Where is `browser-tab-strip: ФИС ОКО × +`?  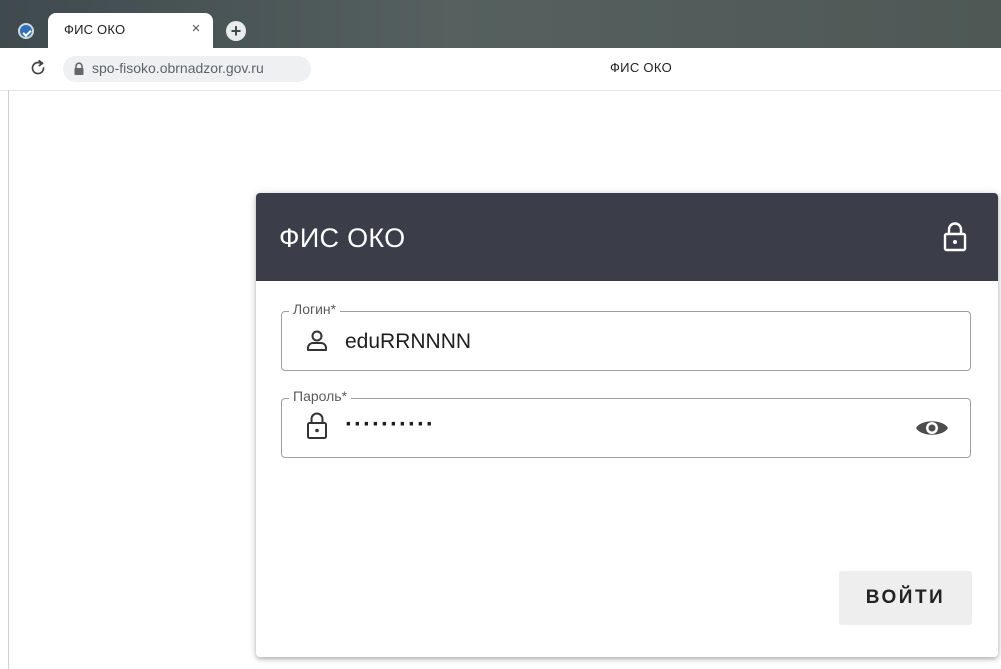 browser-tab-strip: ФИС ОКО × + is located at coordinates (500, 24).